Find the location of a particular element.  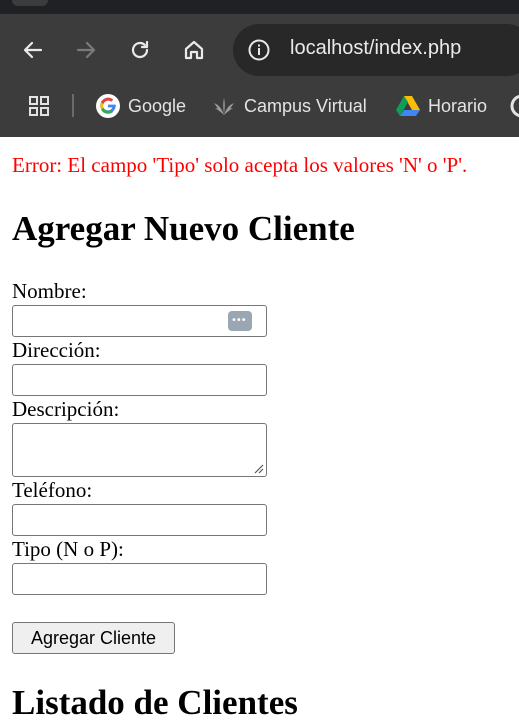

nombre-field: ••• is located at coordinates (139, 321).